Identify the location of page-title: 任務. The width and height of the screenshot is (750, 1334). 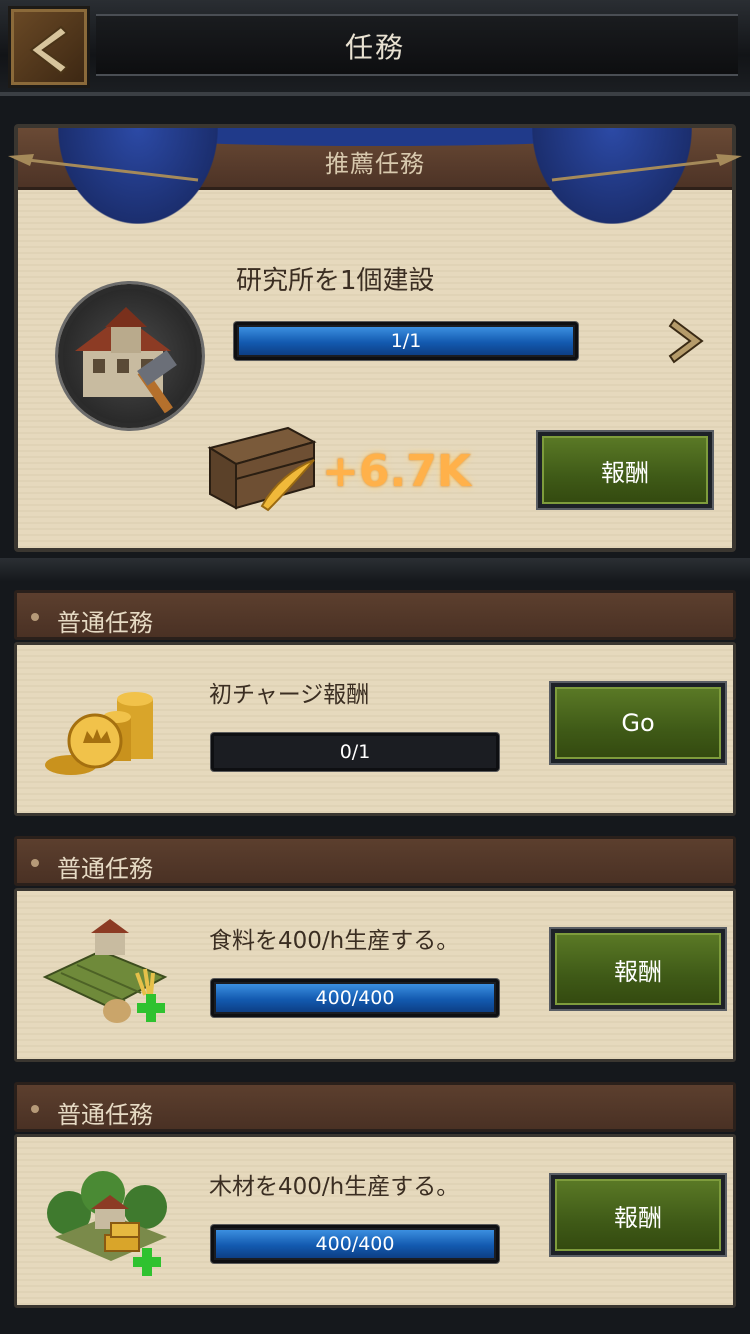
(374, 47).